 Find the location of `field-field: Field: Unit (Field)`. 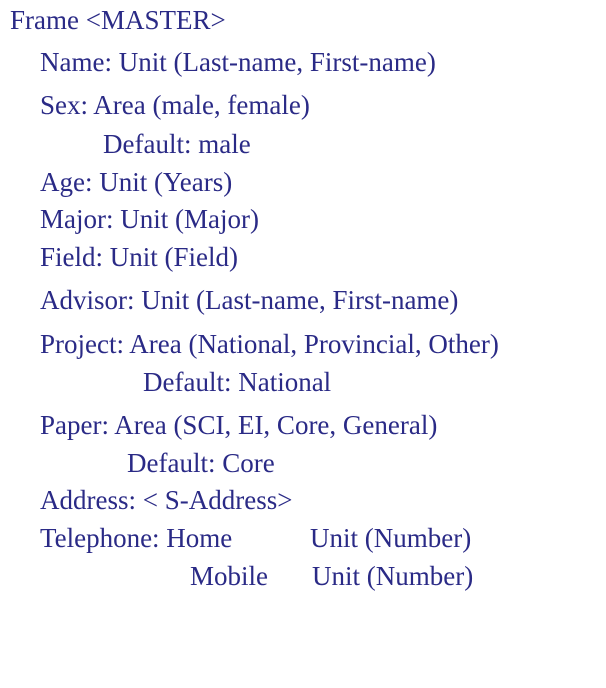

field-field: Field: Unit (Field) is located at coordinates (139, 257).